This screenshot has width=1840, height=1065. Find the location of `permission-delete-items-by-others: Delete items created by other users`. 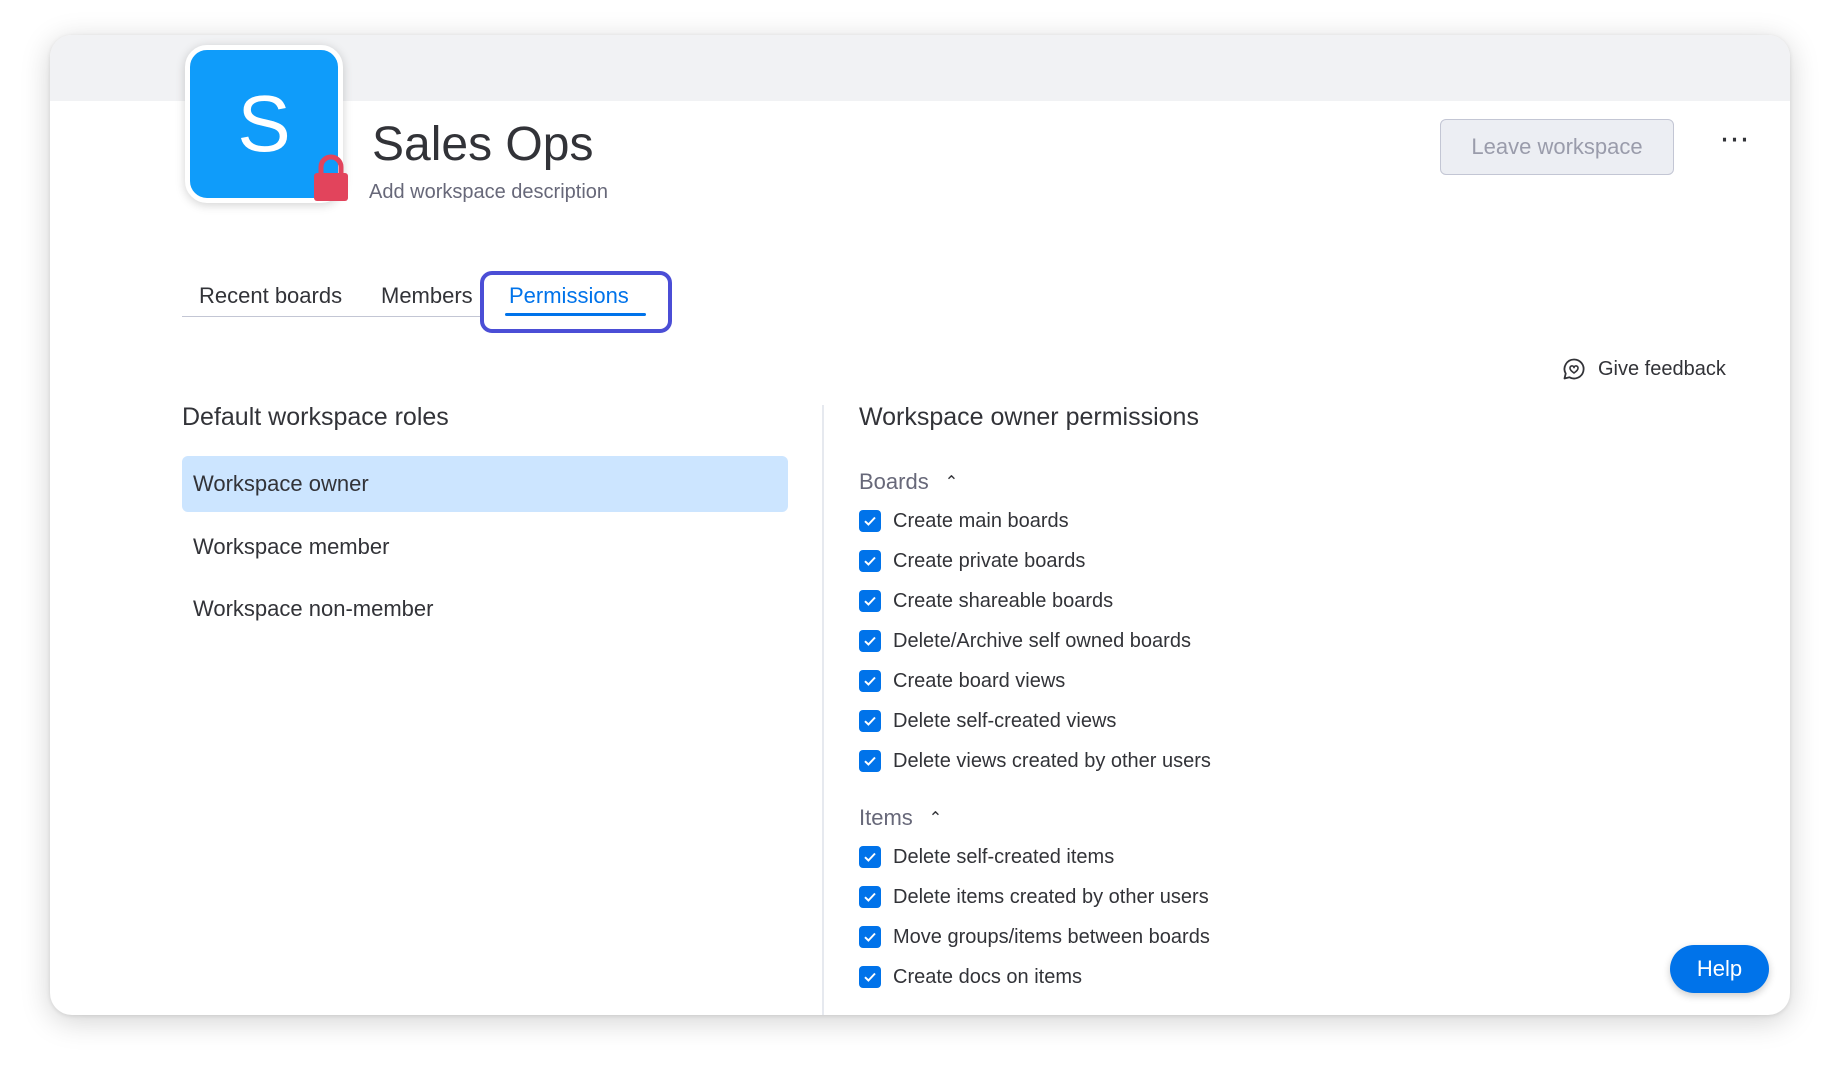

permission-delete-items-by-others: Delete items created by other users is located at coordinates (1034, 897).